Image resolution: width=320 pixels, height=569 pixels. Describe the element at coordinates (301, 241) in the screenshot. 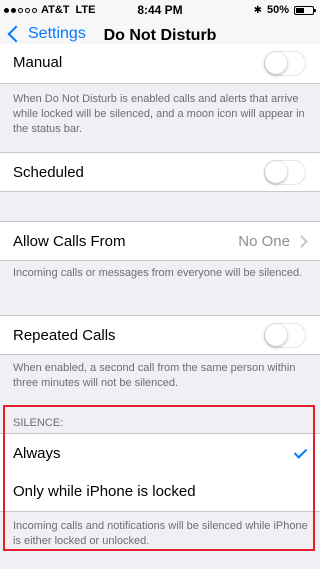

I see `chevron-right-icon` at that location.